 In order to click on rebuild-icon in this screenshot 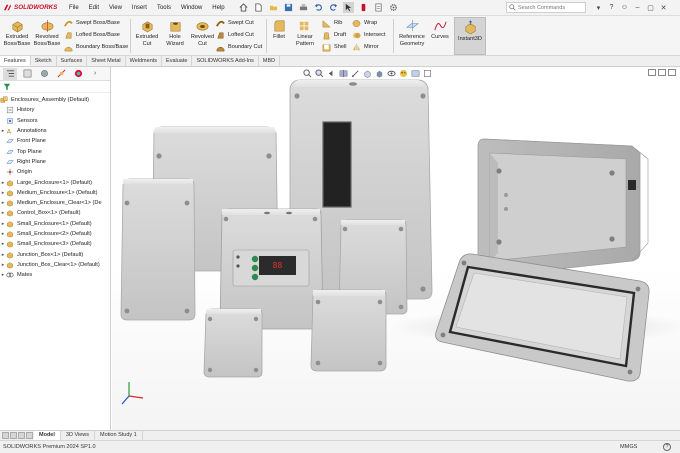, I will do `click(363, 7)`.